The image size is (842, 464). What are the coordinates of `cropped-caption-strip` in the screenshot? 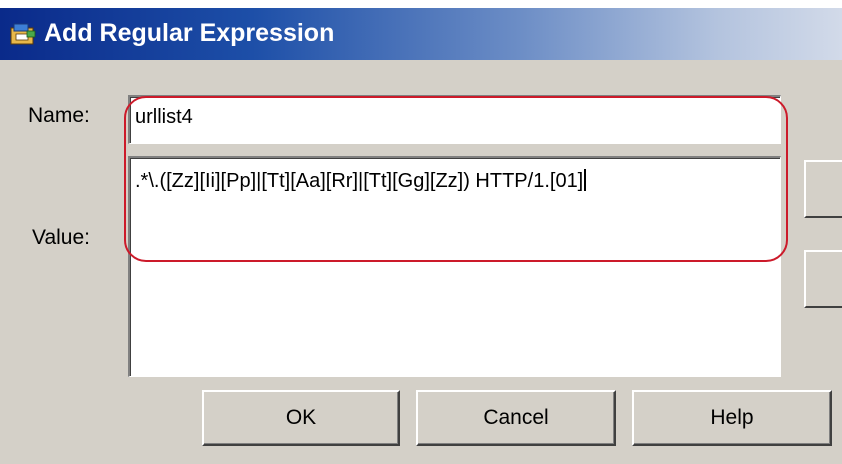 It's located at (421, 4).